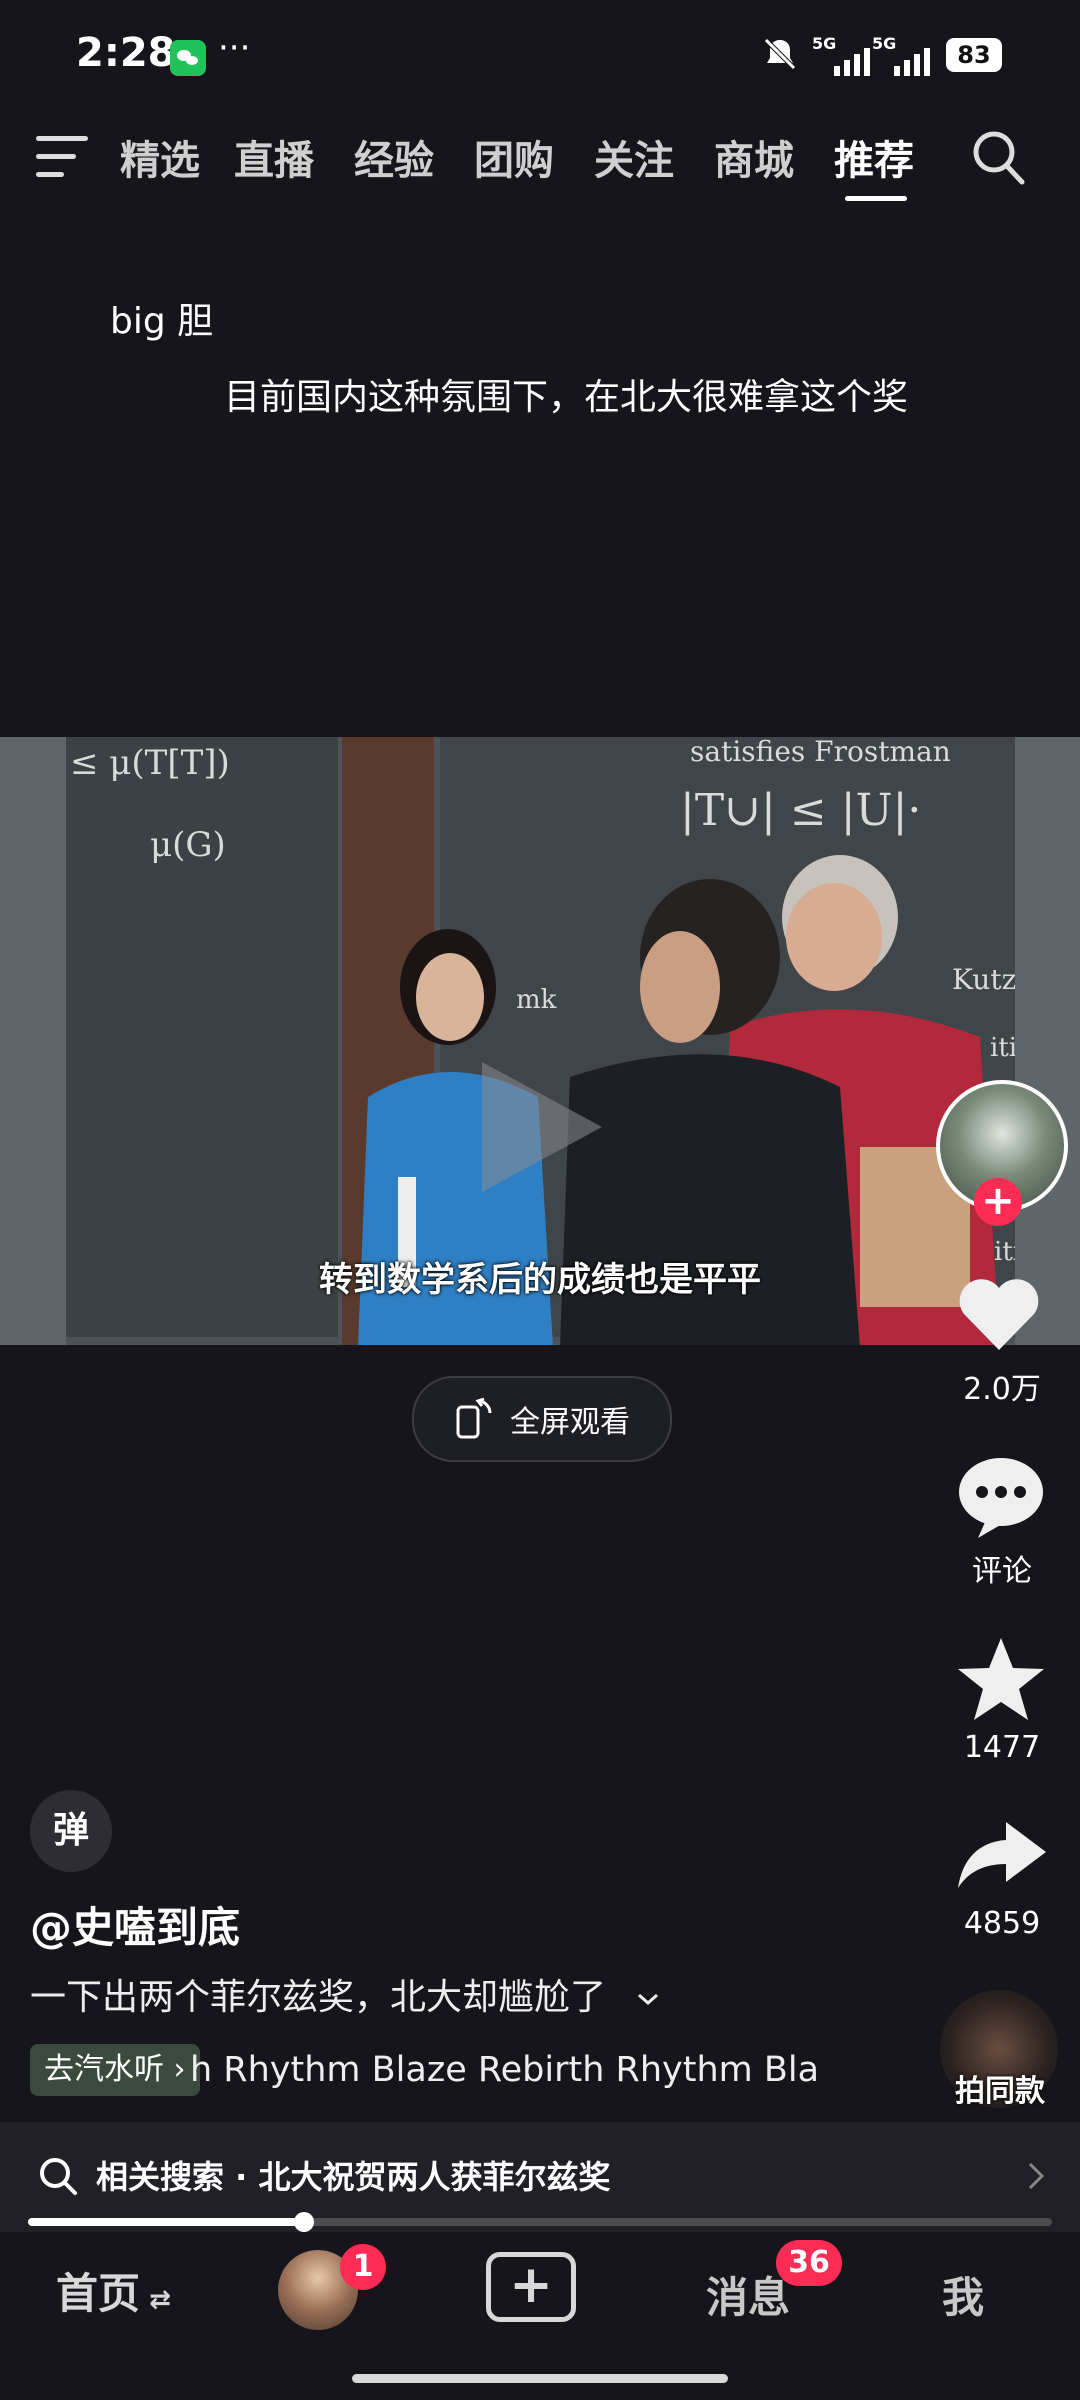 This screenshot has width=1080, height=2400. What do you see at coordinates (518, 2070) in the screenshot?
I see `music-title-marquee: h Rhythm Blaze Rebirth Rhythm Bla` at bounding box center [518, 2070].